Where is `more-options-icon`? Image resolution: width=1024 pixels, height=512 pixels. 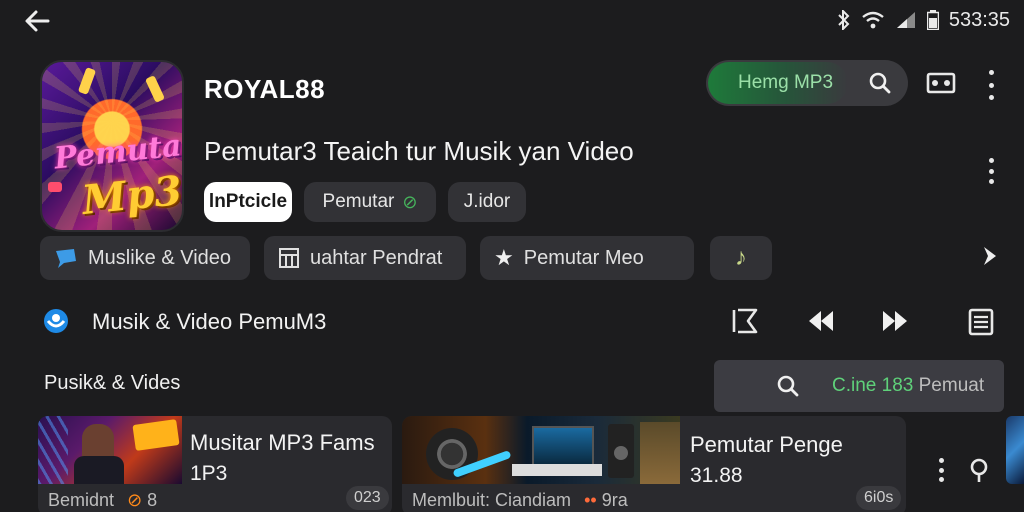 more-options-icon is located at coordinates (991, 85).